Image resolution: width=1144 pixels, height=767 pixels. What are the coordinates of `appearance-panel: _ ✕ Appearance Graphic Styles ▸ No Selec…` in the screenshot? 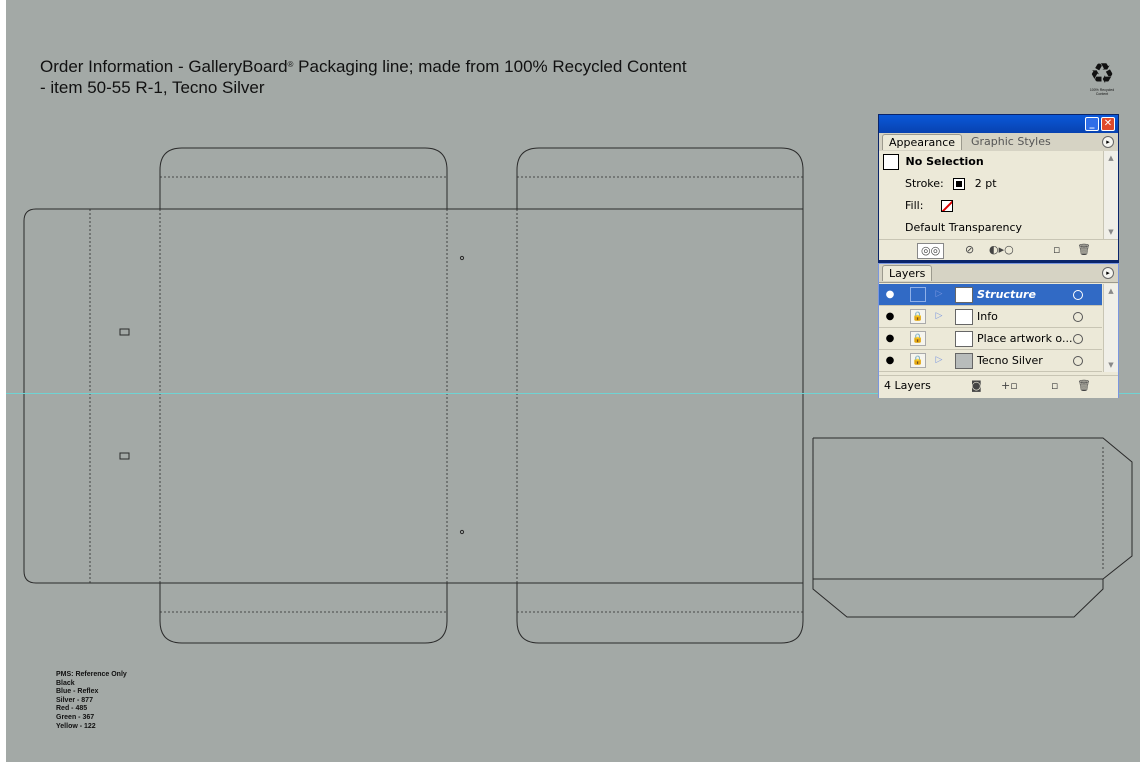 It's located at (998, 188).